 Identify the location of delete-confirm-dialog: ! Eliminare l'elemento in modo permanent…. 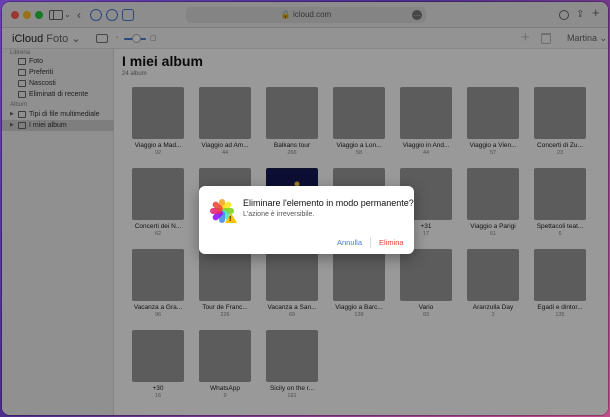
(306, 220).